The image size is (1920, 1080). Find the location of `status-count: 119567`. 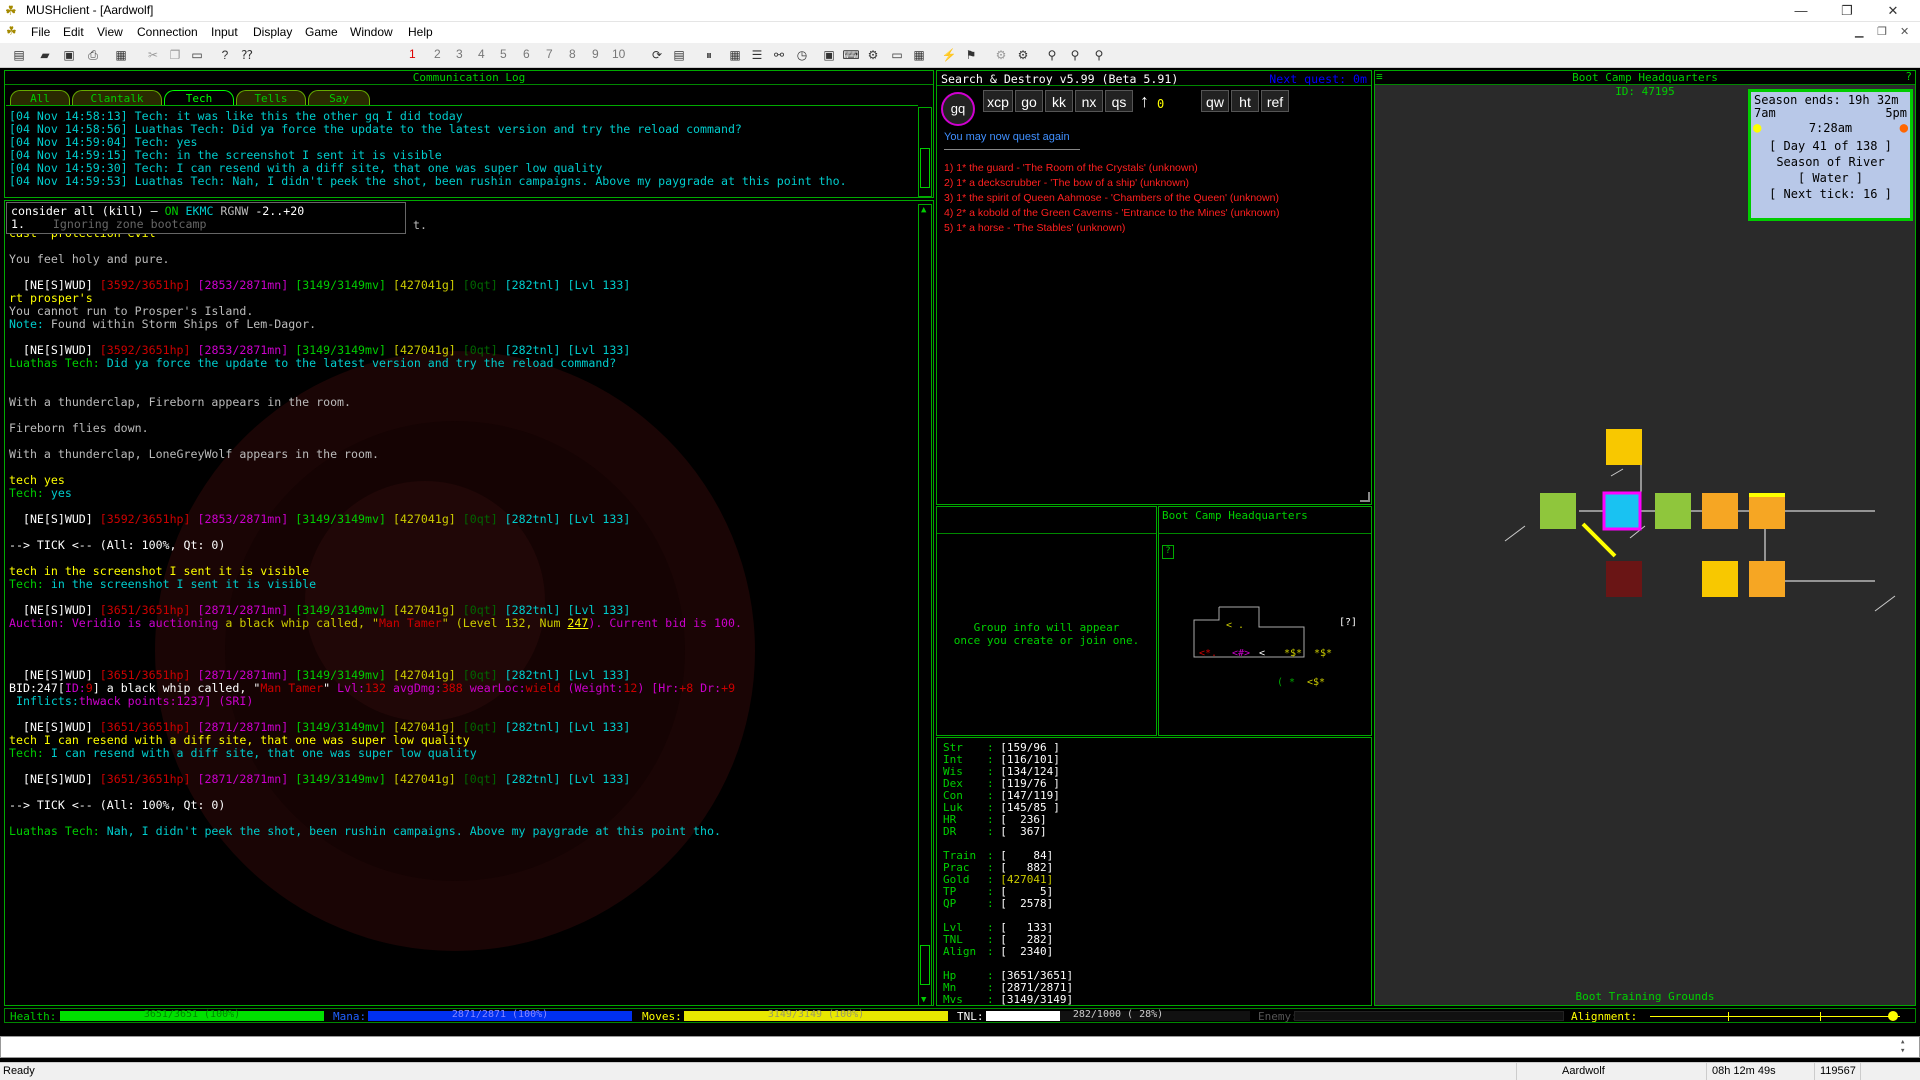

status-count: 119567 is located at coordinates (1838, 1071).